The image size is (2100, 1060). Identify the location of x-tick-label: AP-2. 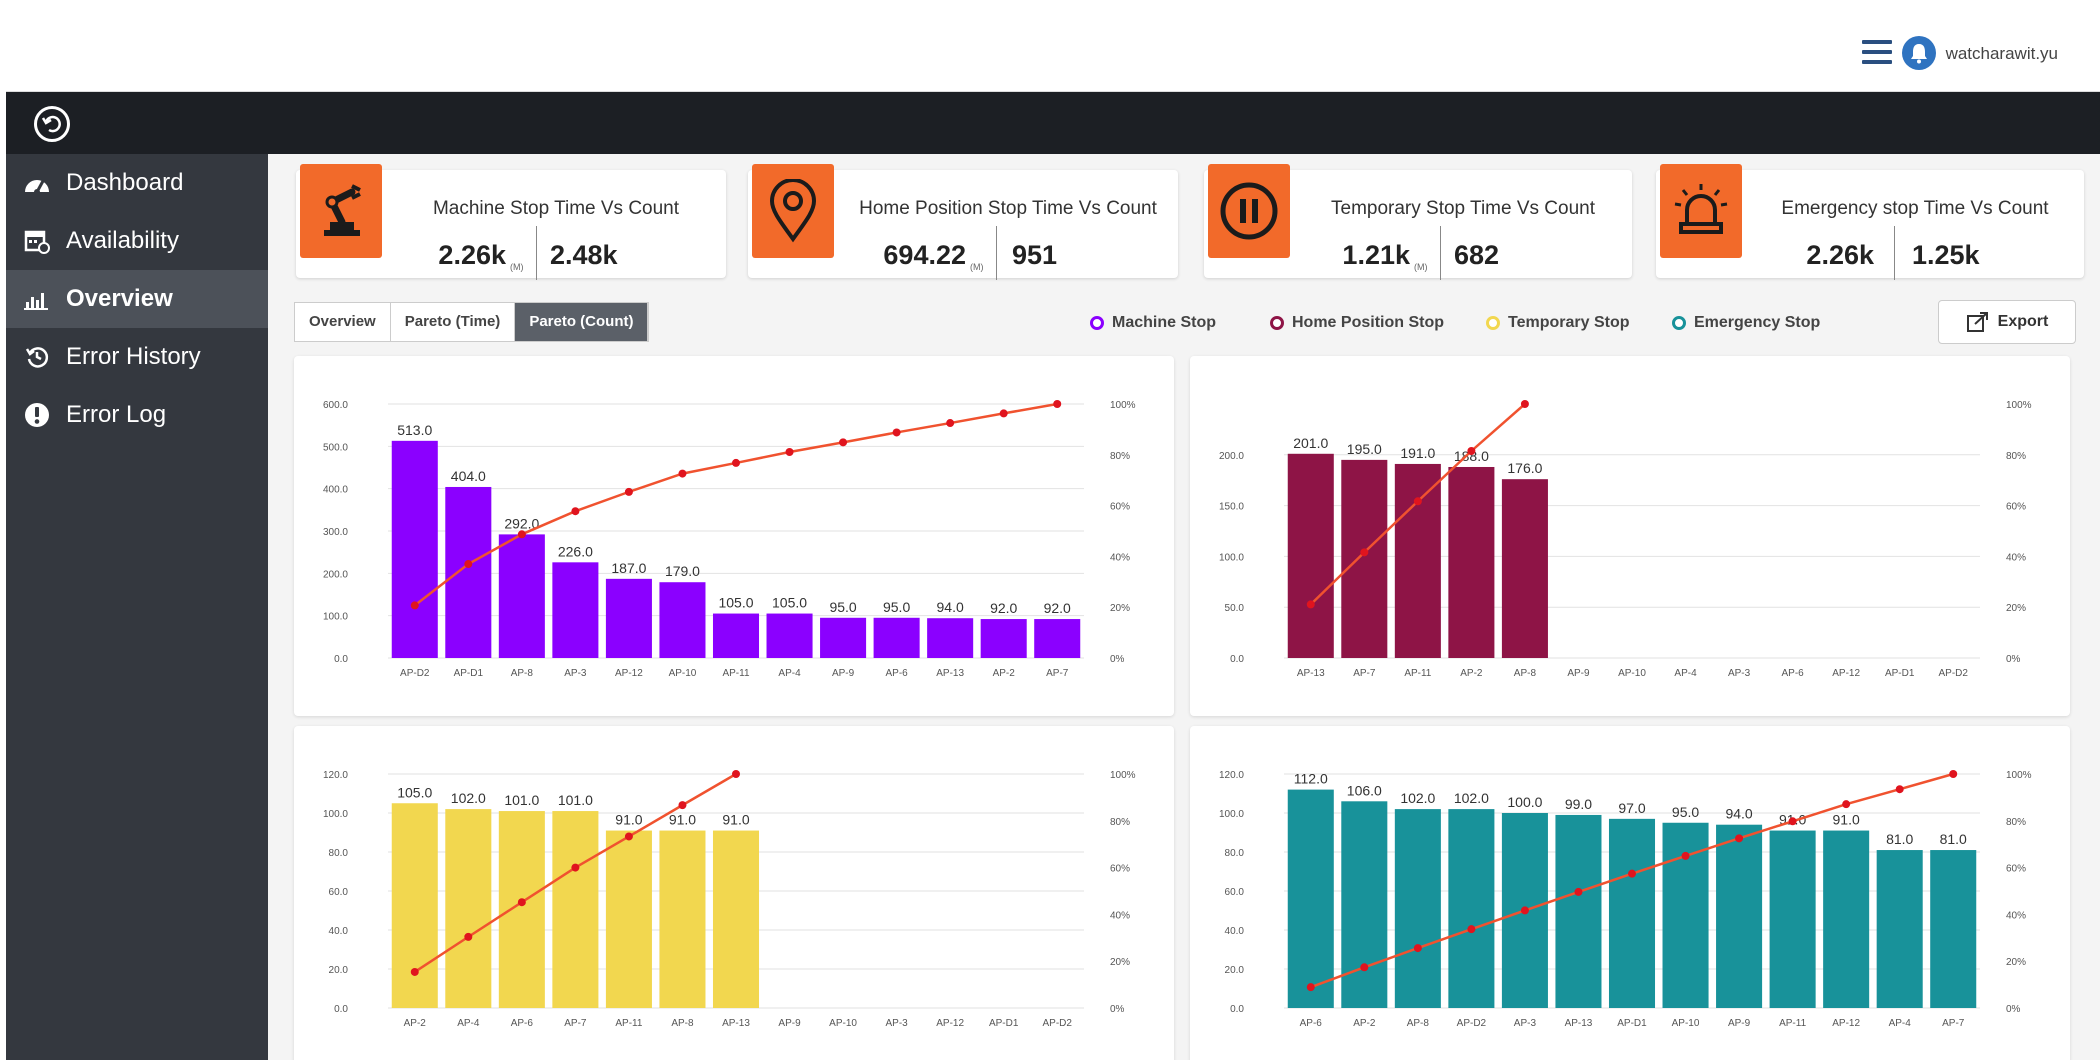
(1004, 673).